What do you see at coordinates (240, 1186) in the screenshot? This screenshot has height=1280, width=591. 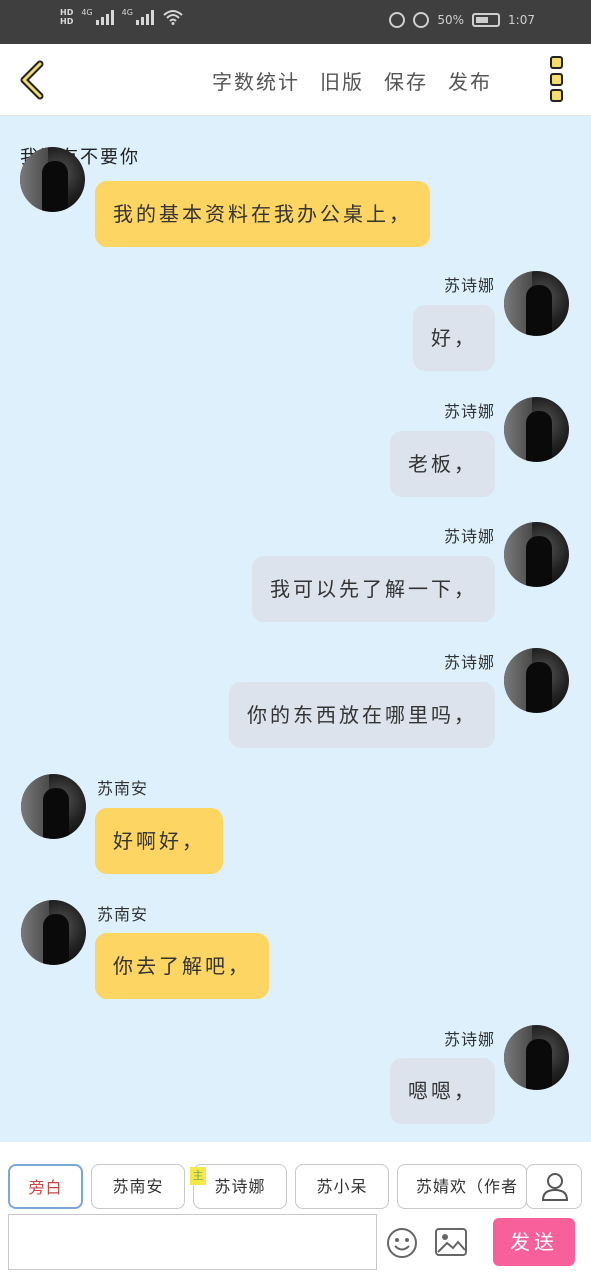 I see `role-sushina: 苏诗娜` at bounding box center [240, 1186].